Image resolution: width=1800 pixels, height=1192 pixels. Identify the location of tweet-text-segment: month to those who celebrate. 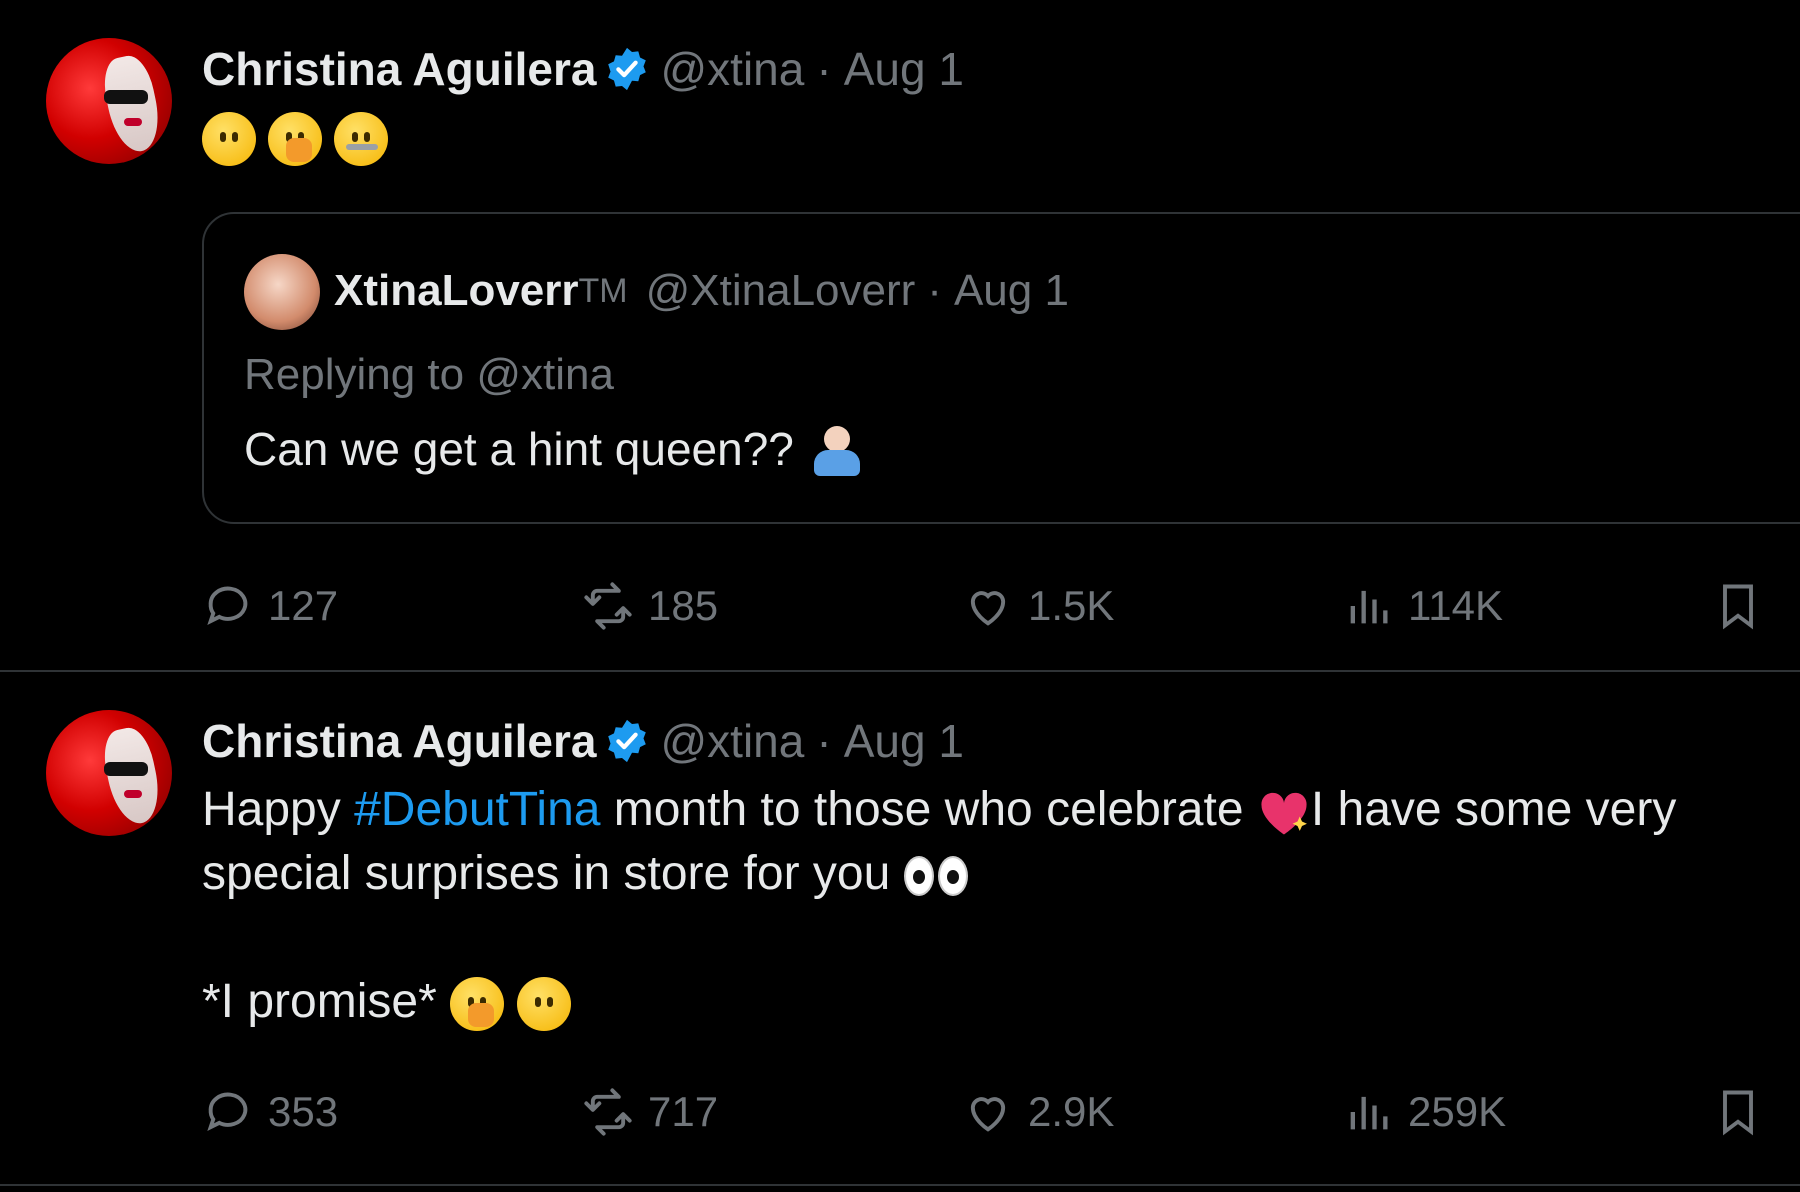
(928, 809).